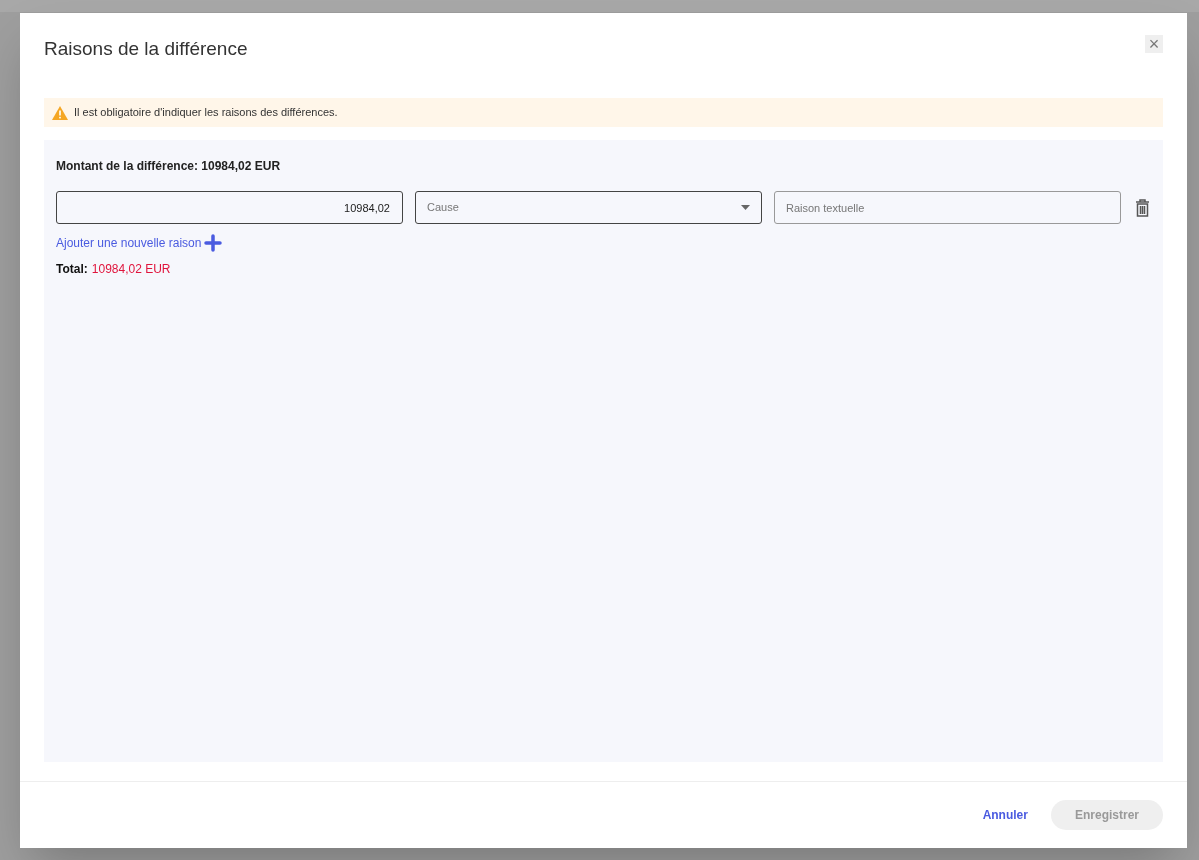 This screenshot has height=860, width=1199. What do you see at coordinates (1005, 815) in the screenshot?
I see `cancel-button: Annuler` at bounding box center [1005, 815].